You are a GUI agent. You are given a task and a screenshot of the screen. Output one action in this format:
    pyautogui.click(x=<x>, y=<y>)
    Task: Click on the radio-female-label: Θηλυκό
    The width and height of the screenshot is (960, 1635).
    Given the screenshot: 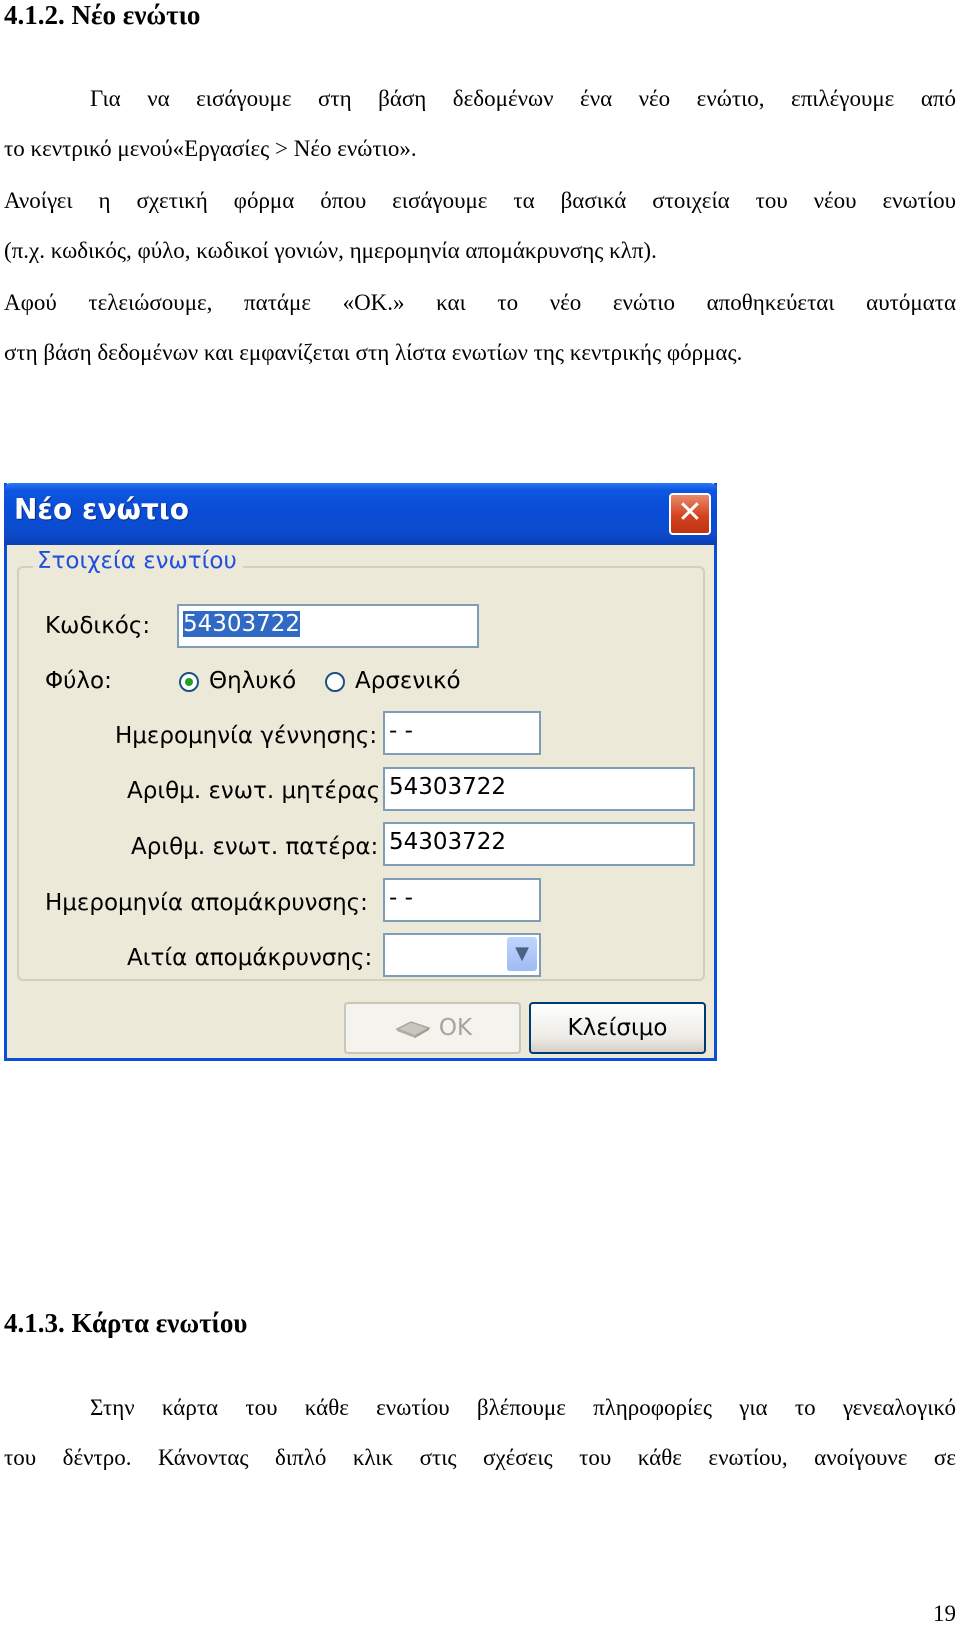 What is the action you would take?
    pyautogui.click(x=252, y=681)
    